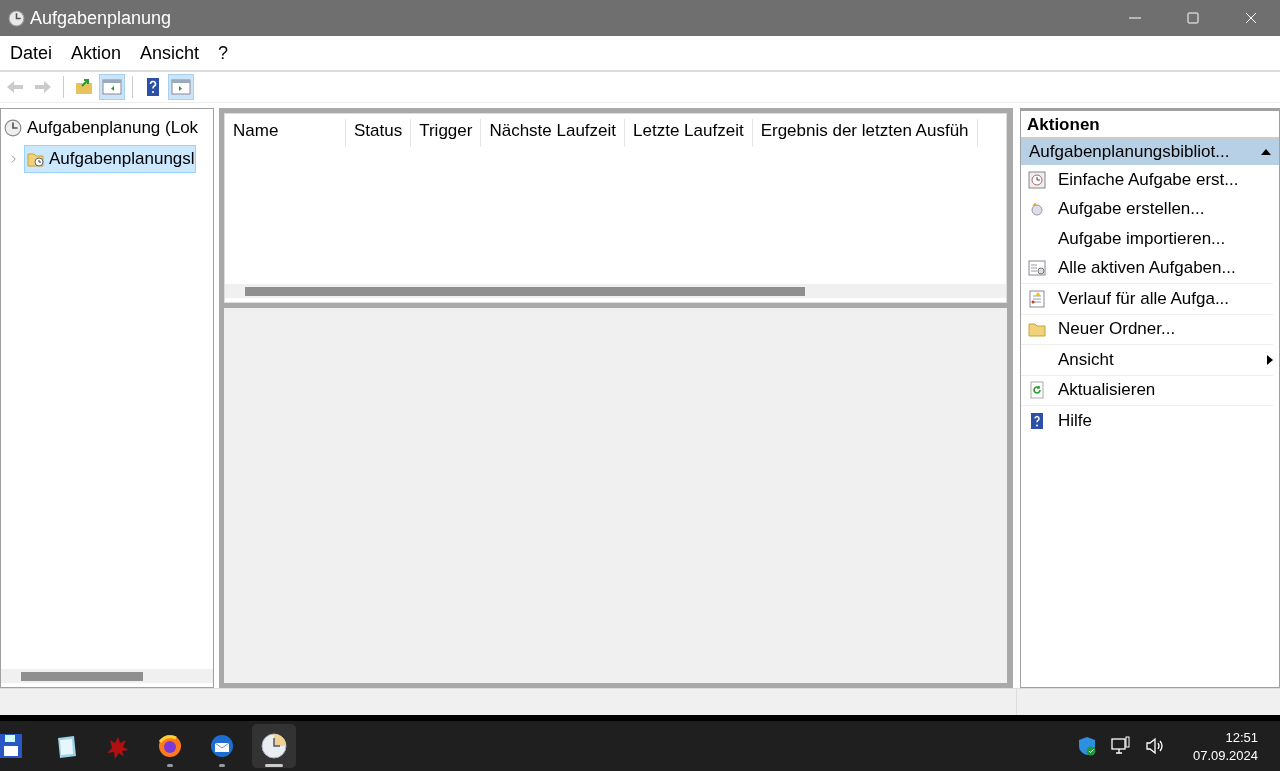  Describe the element at coordinates (285, 133) in the screenshot. I see `column-header: Name` at that location.